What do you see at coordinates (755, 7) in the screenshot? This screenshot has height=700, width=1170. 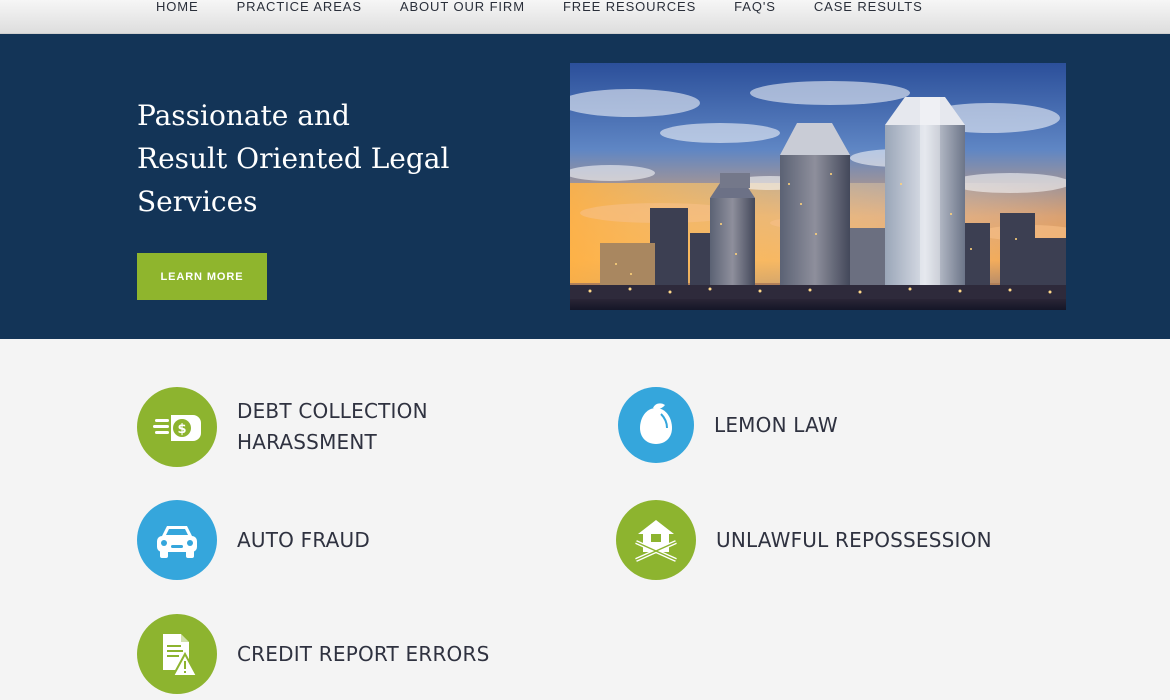 I see `nav-item-faqs: FAQ'S` at bounding box center [755, 7].